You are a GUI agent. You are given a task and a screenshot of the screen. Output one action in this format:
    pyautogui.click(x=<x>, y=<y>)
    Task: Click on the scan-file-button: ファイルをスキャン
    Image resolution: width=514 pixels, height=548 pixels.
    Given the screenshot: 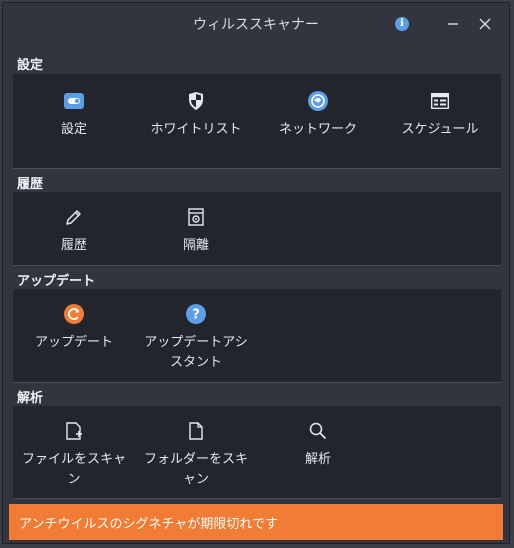 What is the action you would take?
    pyautogui.click(x=74, y=455)
    